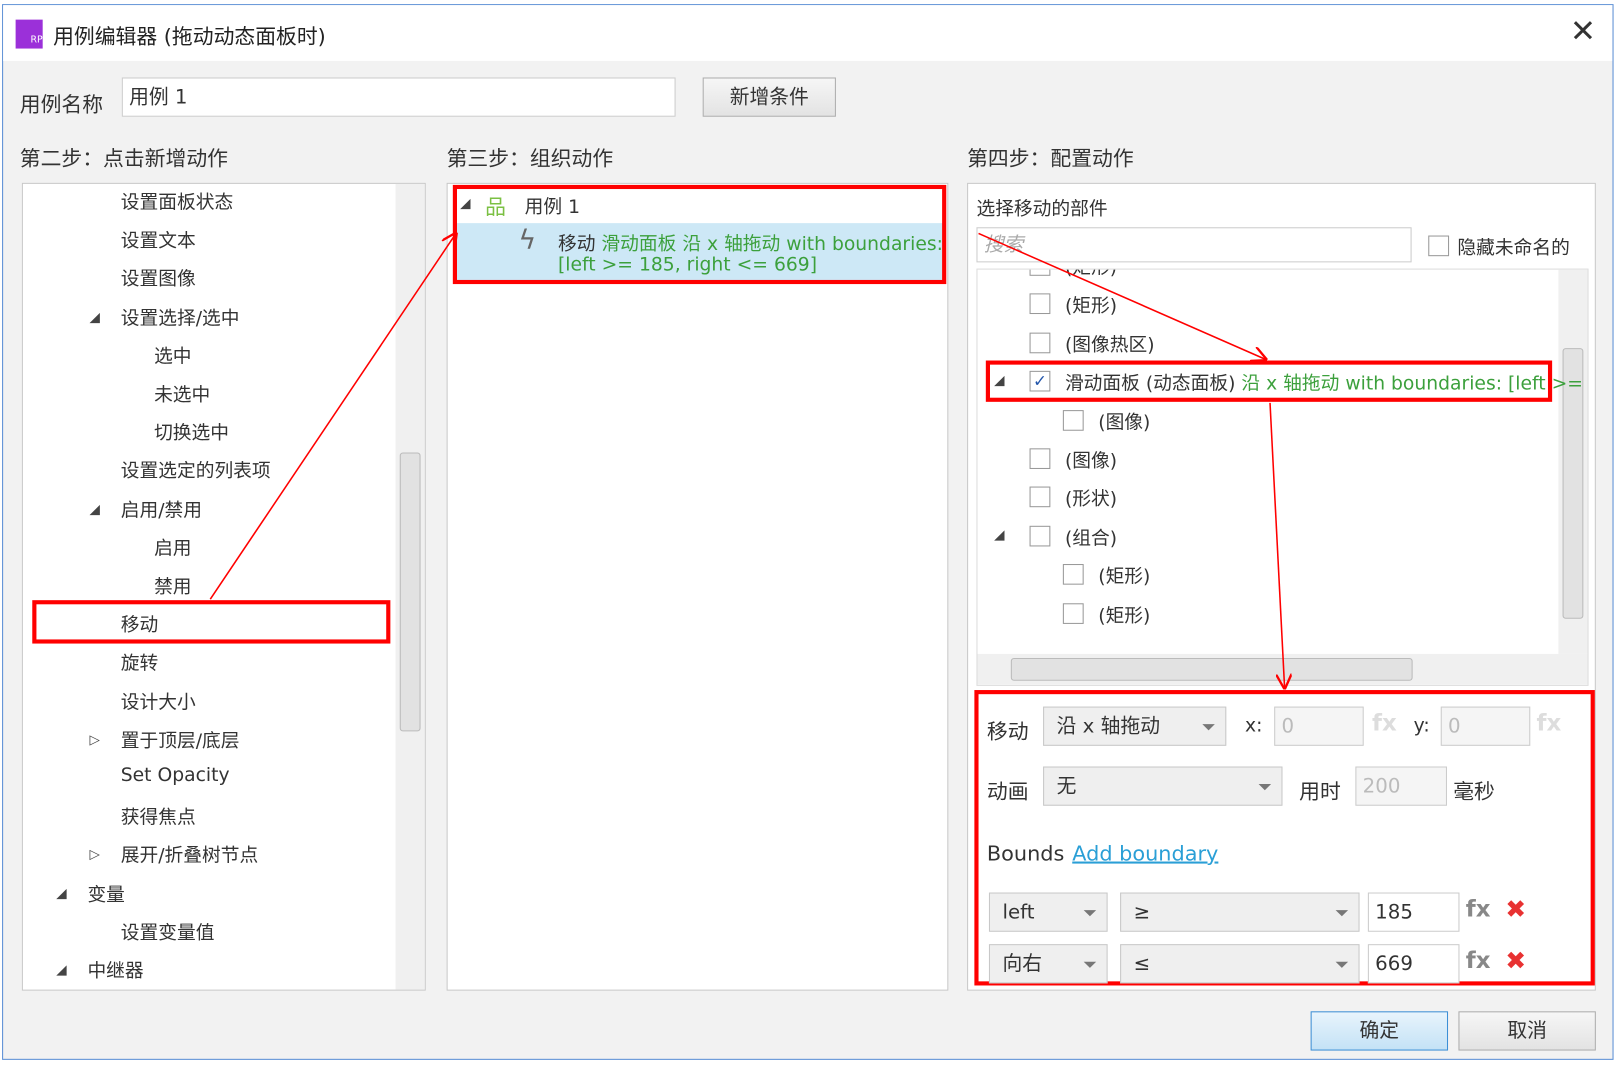  Describe the element at coordinates (1277, 545) in the screenshot. I see `arrow-widget-to-config` at that location.